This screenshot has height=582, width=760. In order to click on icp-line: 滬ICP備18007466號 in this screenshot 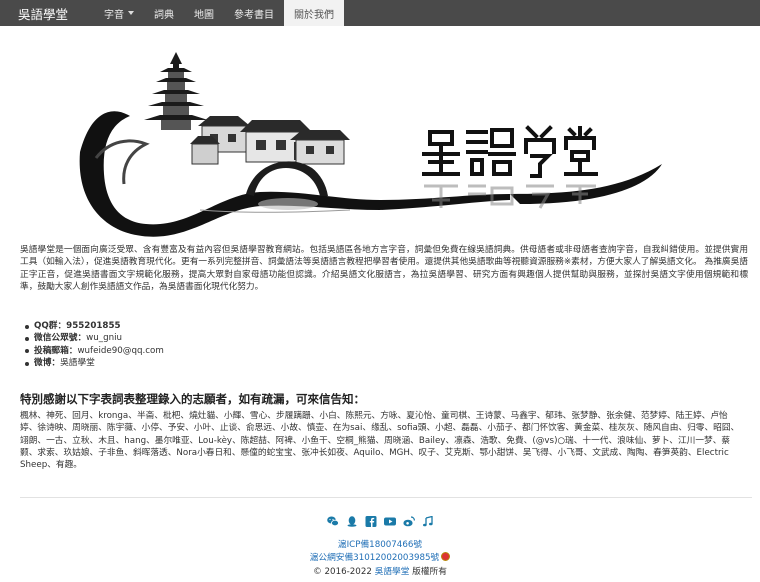, I will do `click(380, 543)`.